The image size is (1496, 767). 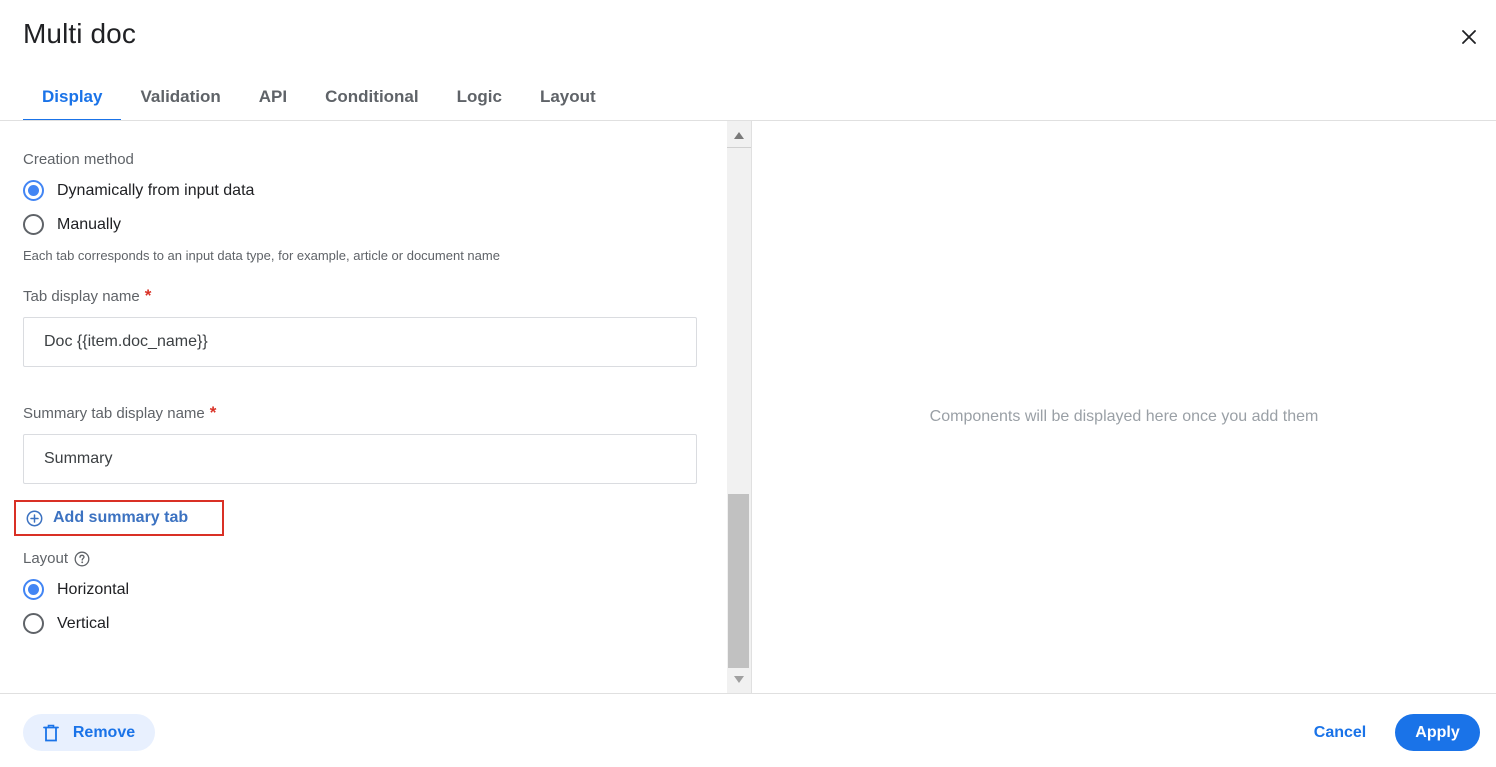 I want to click on scroll-thumb, so click(x=738, y=581).